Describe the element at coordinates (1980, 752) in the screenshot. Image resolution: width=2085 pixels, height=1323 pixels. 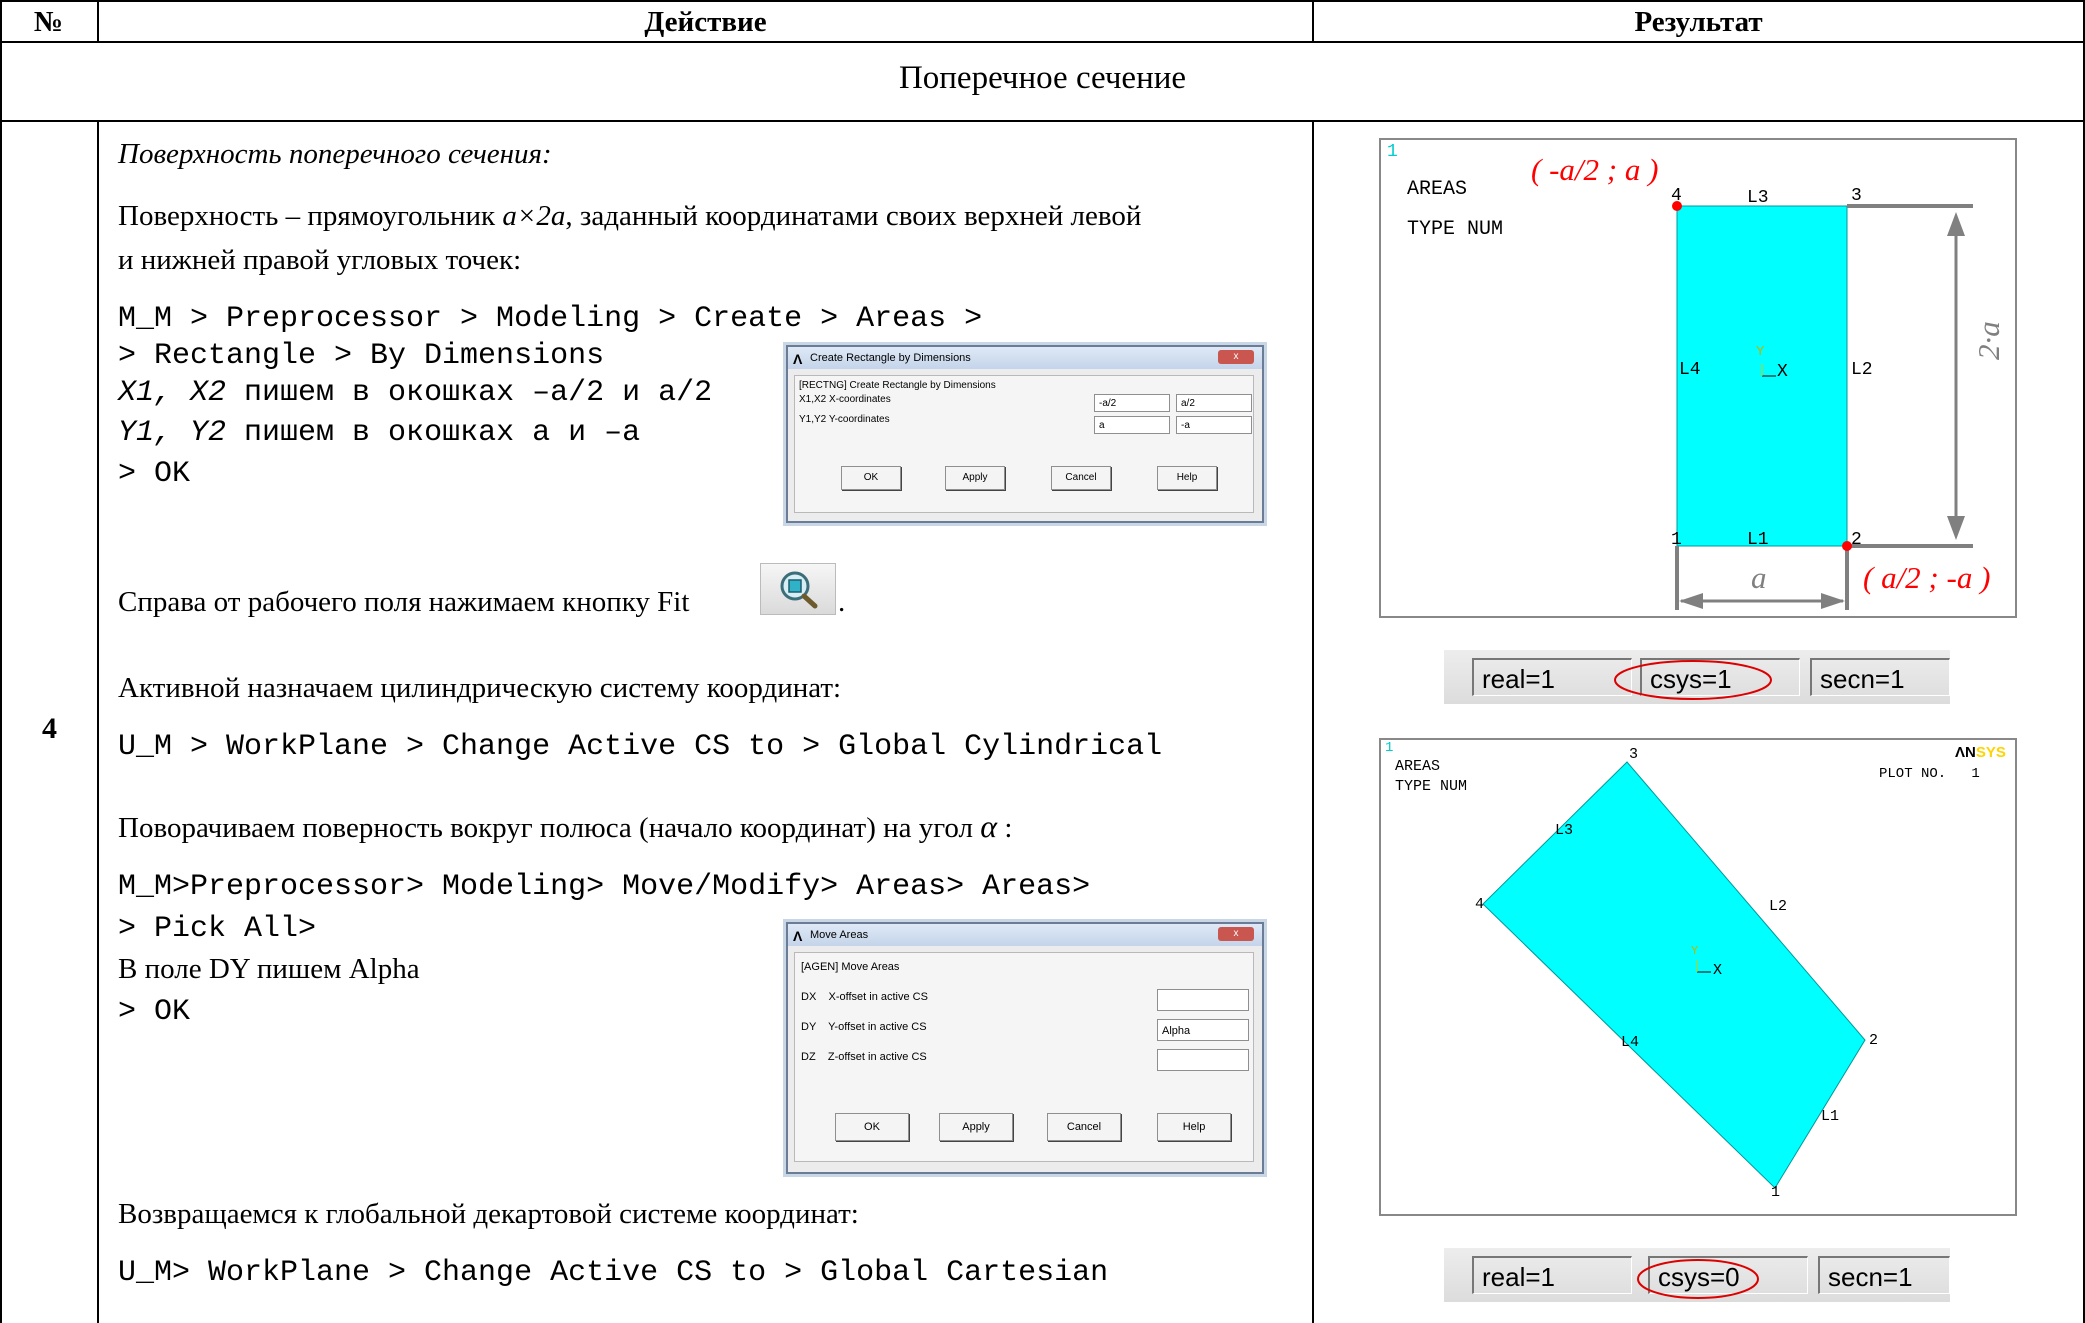
I see `ansys-logo: ΛNSYS` at that location.